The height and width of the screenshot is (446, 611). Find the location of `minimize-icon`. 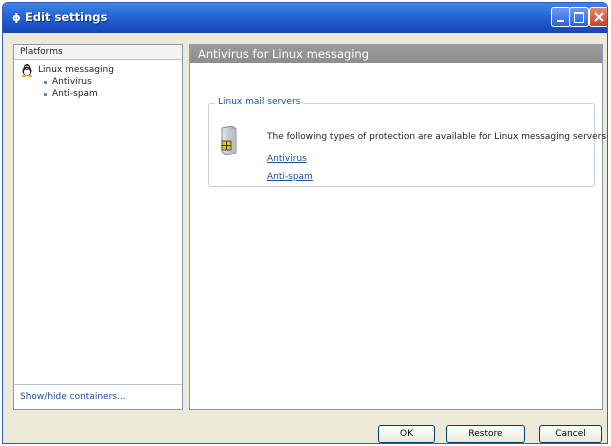

minimize-icon is located at coordinates (561, 17).